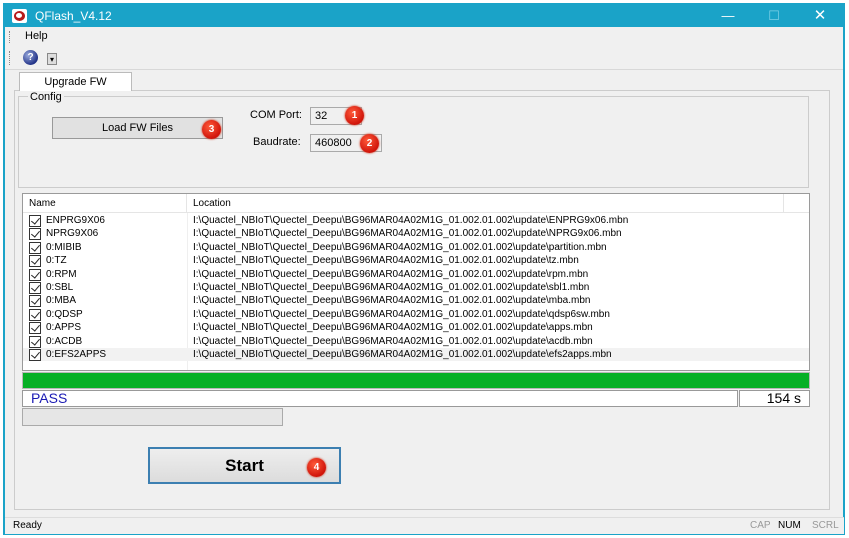  I want to click on list-header: Name Location, so click(416, 203).